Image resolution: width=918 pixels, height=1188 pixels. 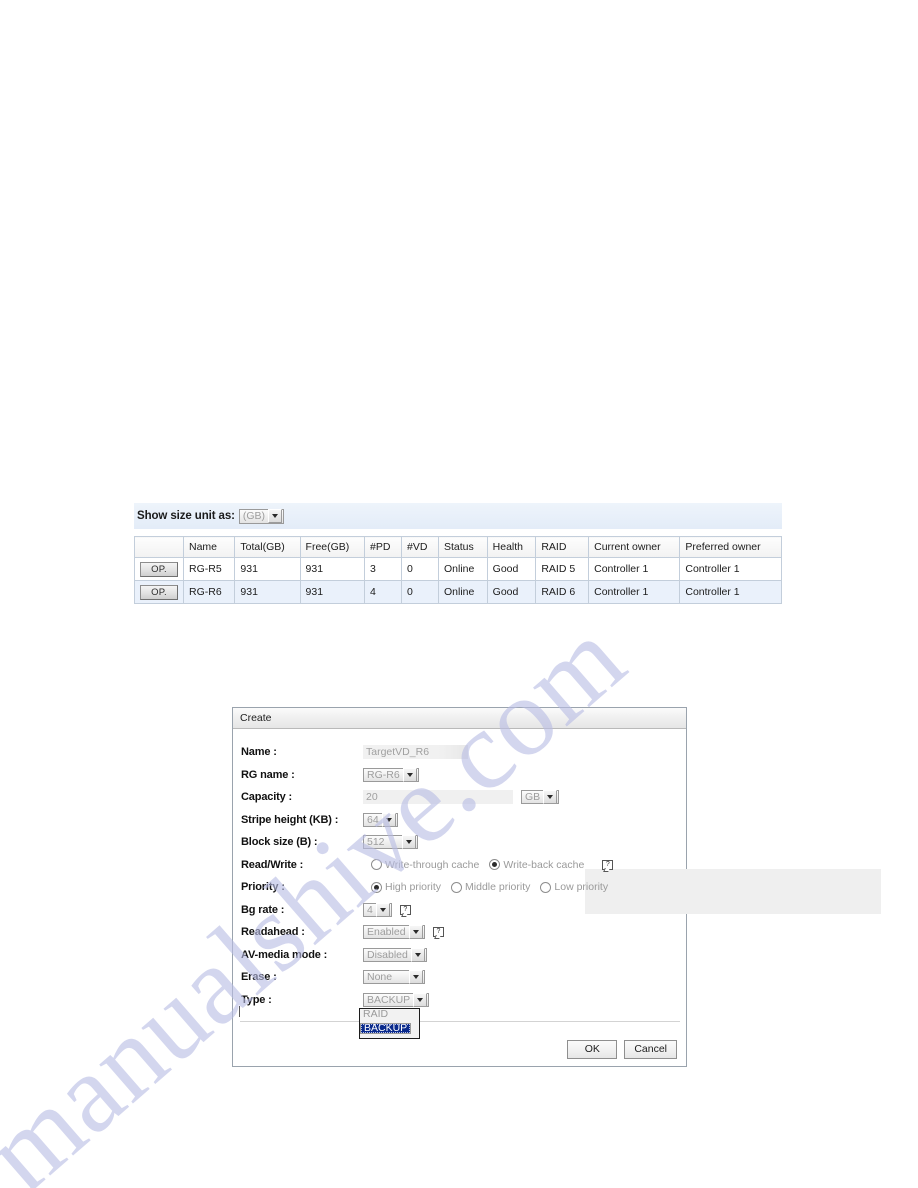 What do you see at coordinates (562, 592) in the screenshot?
I see `cell-raid: RAID 6` at bounding box center [562, 592].